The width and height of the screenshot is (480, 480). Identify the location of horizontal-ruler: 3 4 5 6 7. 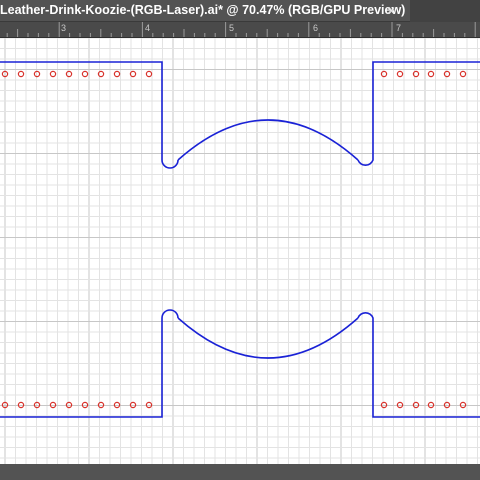
(240, 30).